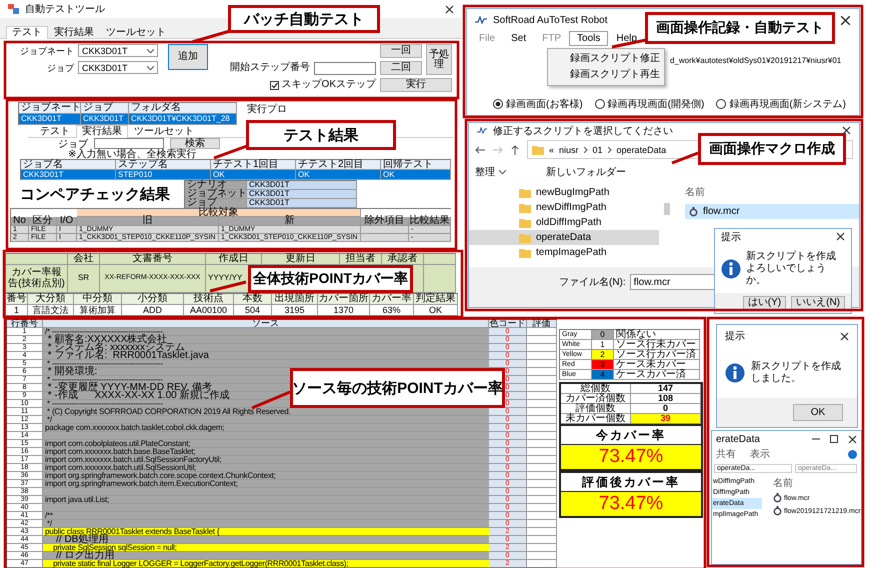  I want to click on menu-item: Set, so click(518, 38).